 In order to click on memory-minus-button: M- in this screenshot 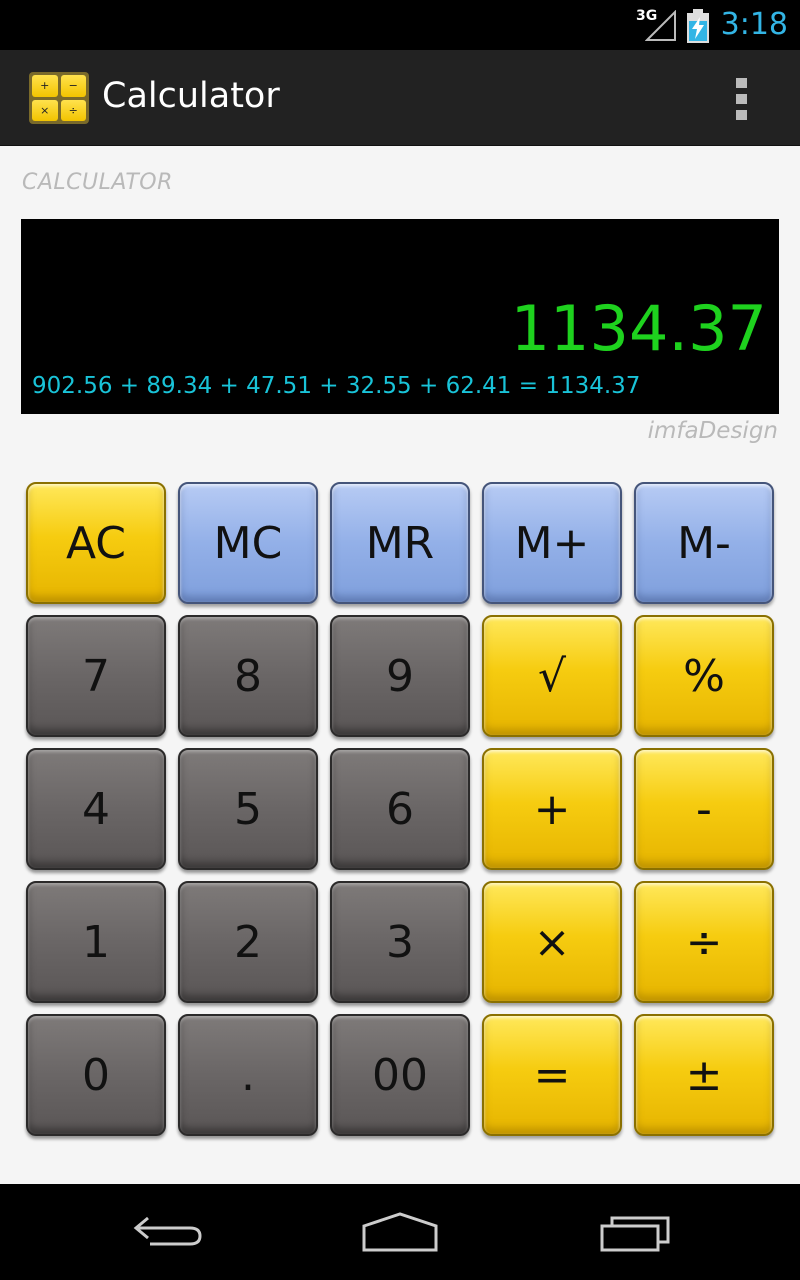, I will do `click(704, 543)`.